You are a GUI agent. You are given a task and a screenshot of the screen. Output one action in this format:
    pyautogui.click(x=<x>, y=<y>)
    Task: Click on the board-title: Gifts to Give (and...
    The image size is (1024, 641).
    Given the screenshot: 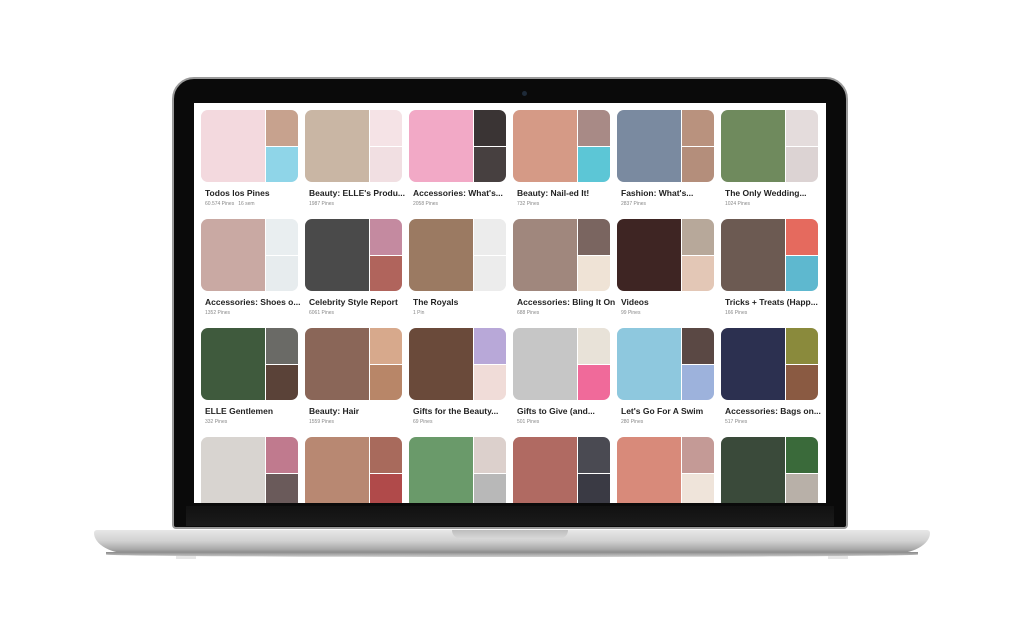 What is the action you would take?
    pyautogui.click(x=563, y=411)
    